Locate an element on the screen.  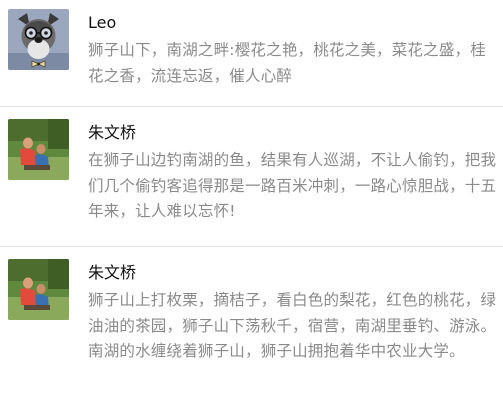
comment-author: Leo is located at coordinates (102, 23).